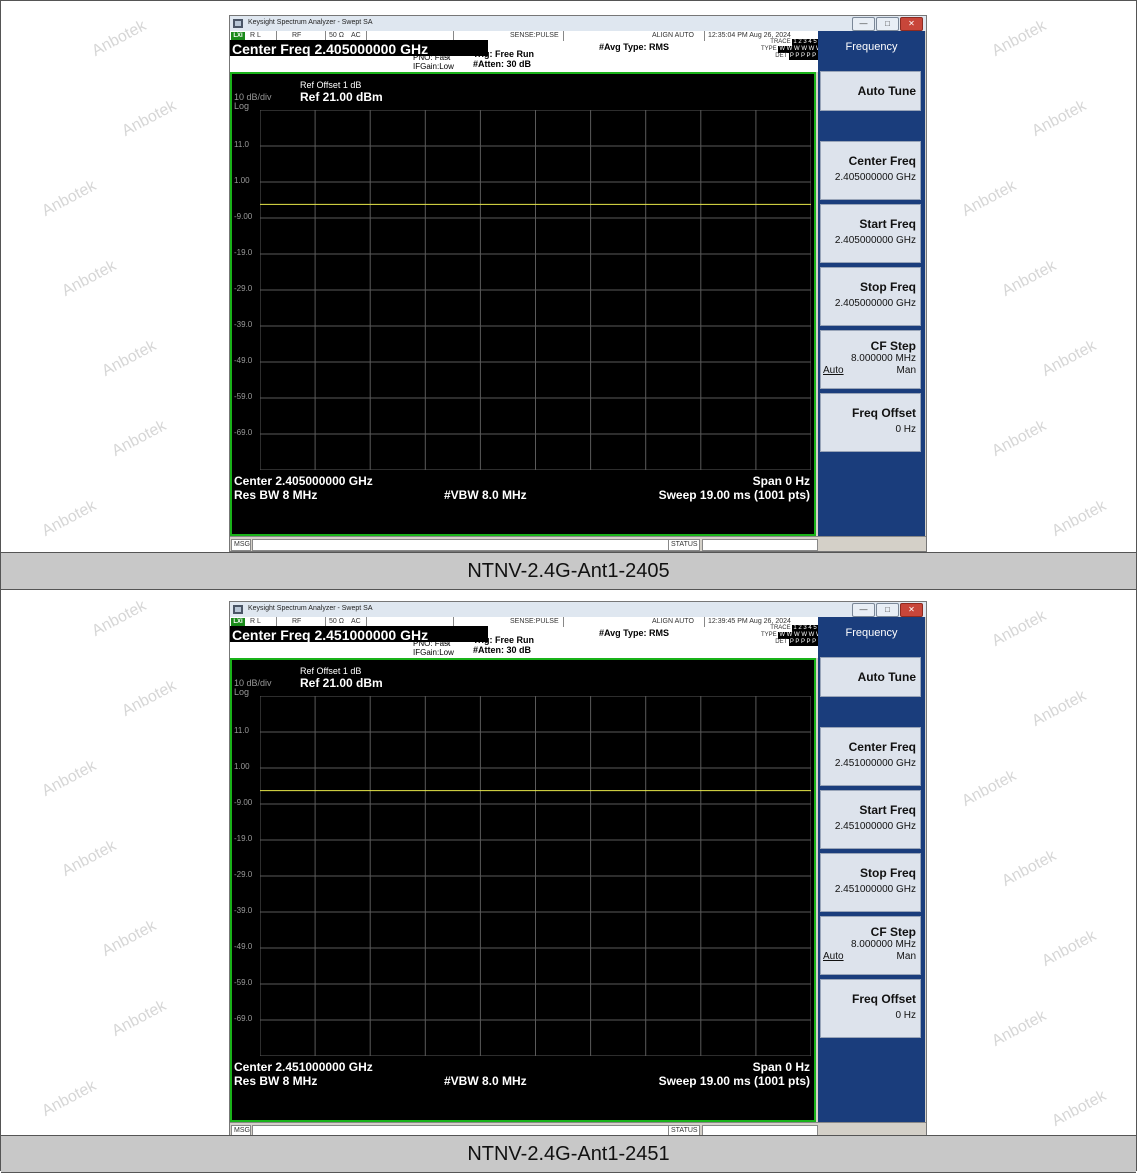 Image resolution: width=1137 pixels, height=1173 pixels. Describe the element at coordinates (886, 677) in the screenshot. I see `softkey-label: Auto Tune` at that location.